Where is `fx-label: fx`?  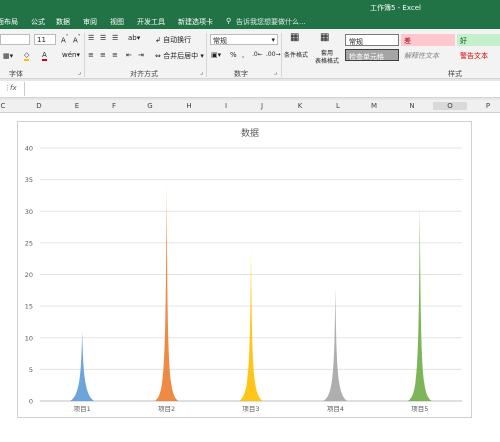
fx-label: fx is located at coordinates (13, 88).